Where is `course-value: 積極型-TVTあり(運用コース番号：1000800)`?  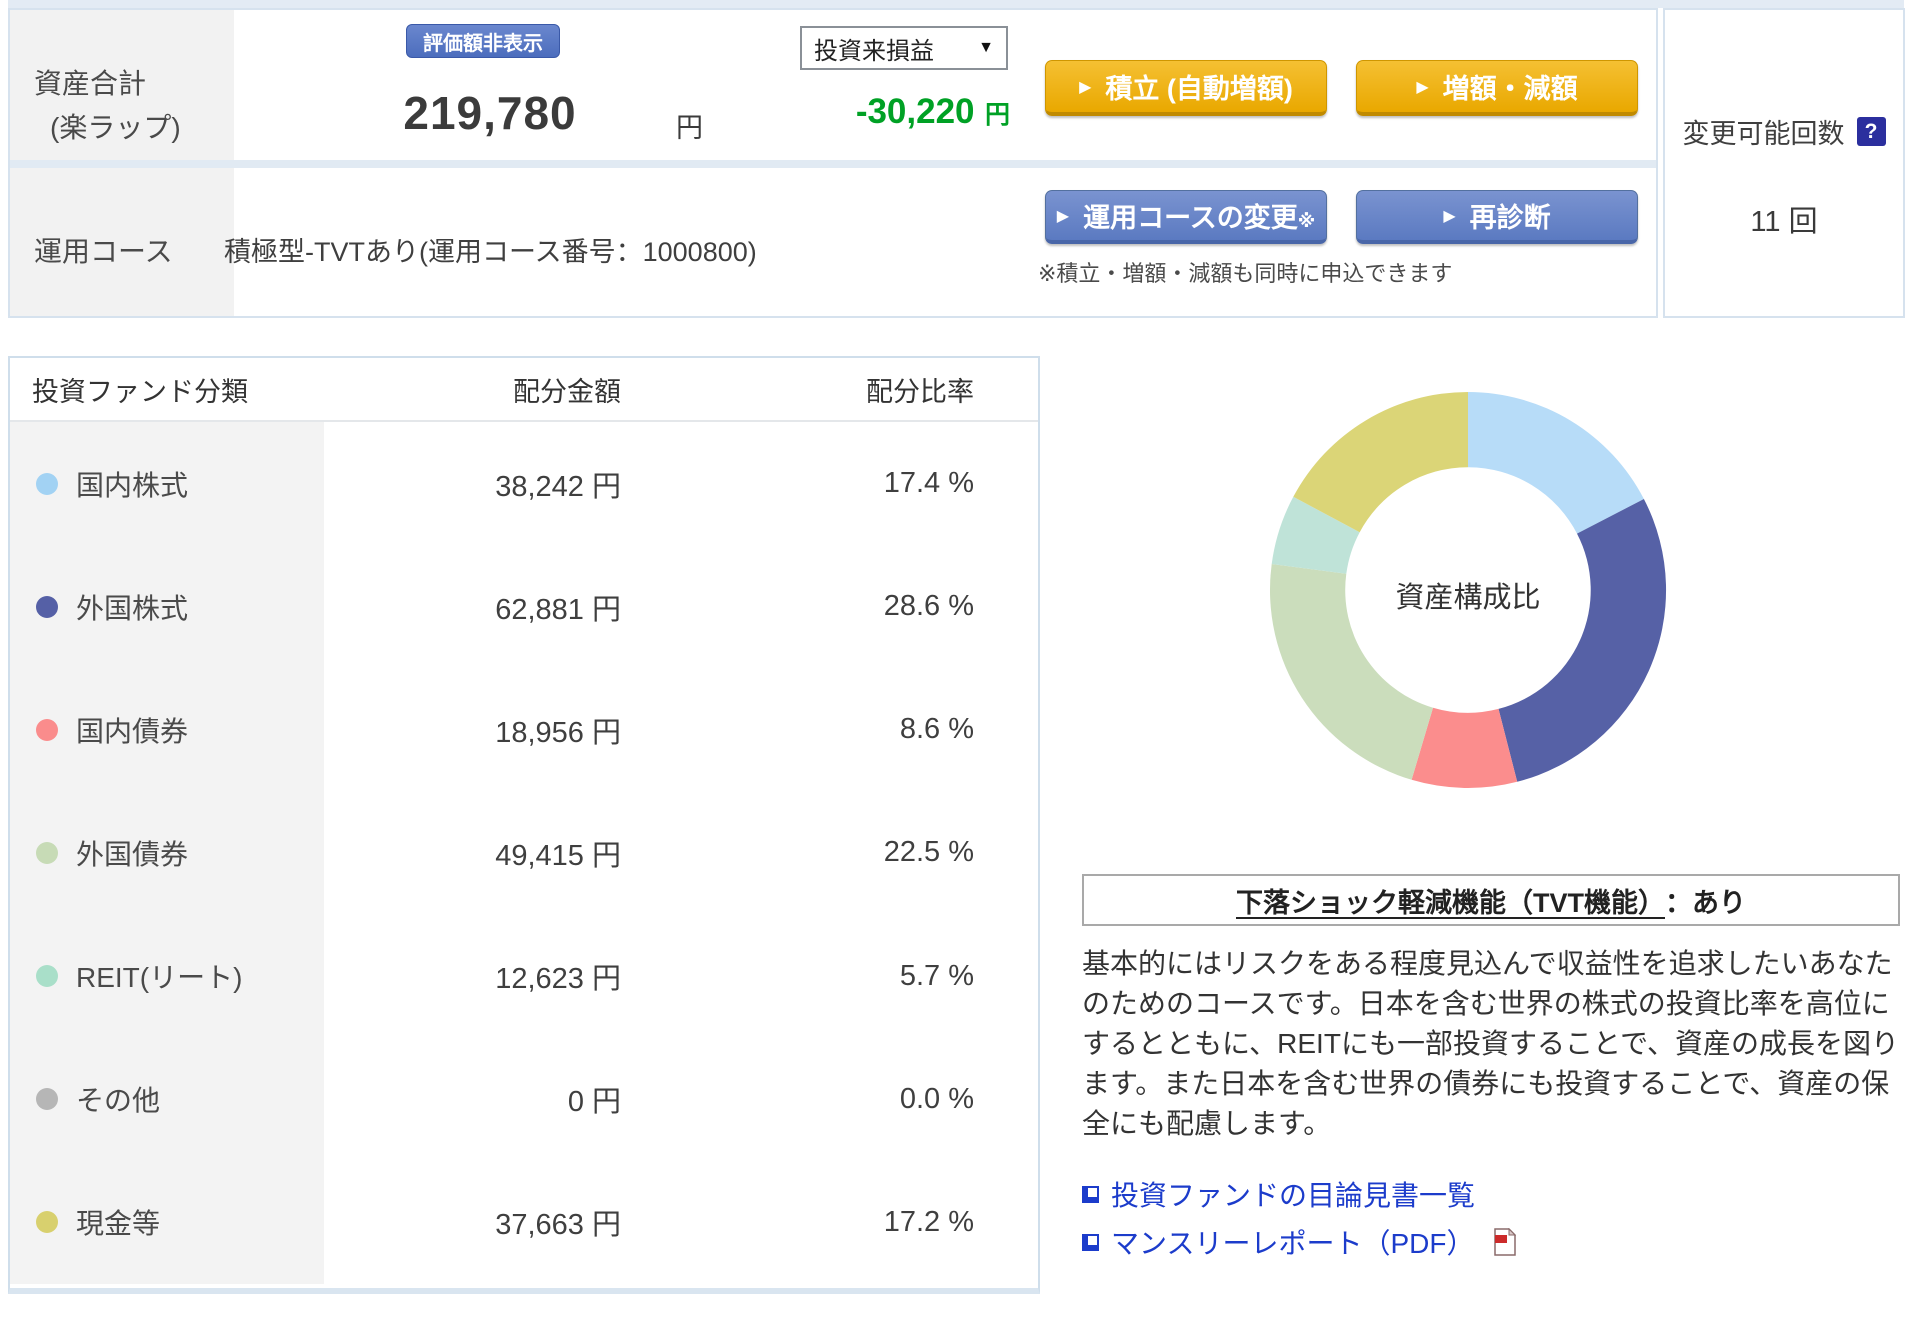
course-value: 積極型-TVTあり(運用コース番号：1000800) is located at coordinates (490, 252).